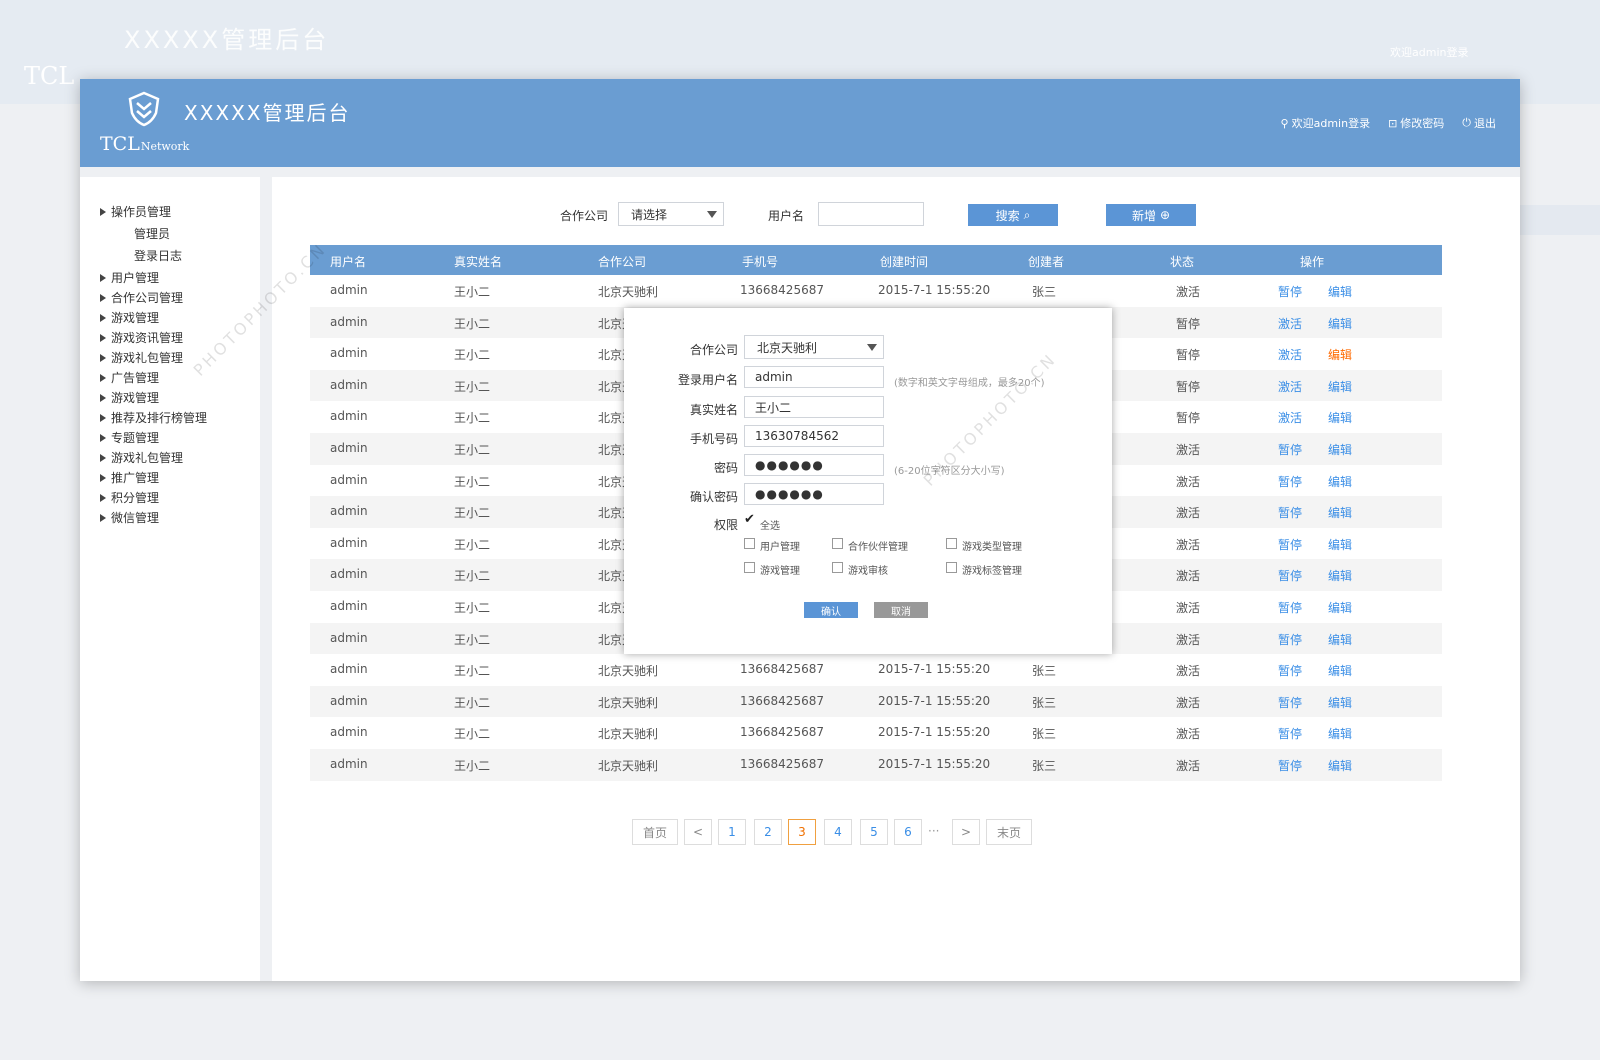 The image size is (1600, 1060). What do you see at coordinates (874, 832) in the screenshot?
I see `page-5-button: 5` at bounding box center [874, 832].